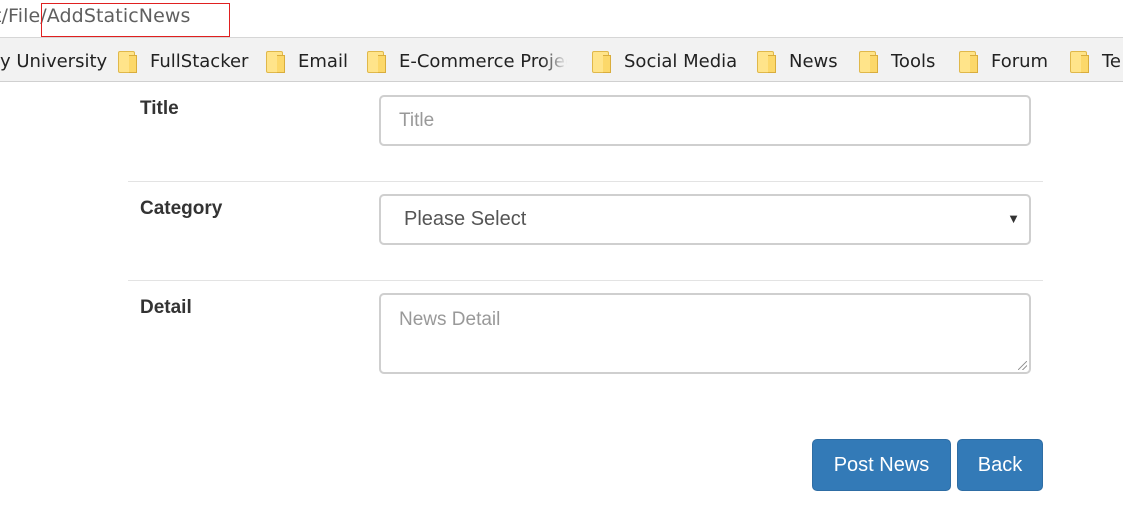  I want to click on detail-textarea: News Detail, so click(705, 333).